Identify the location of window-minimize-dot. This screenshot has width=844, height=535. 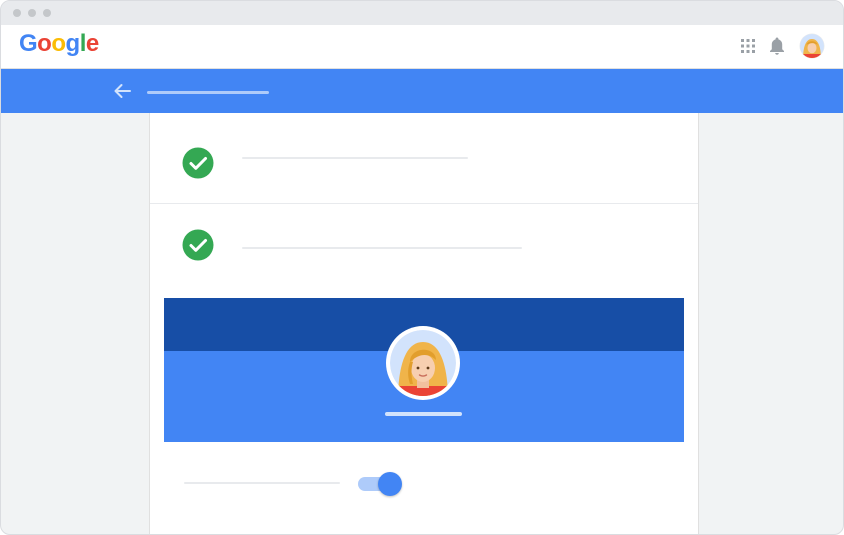
(32, 13).